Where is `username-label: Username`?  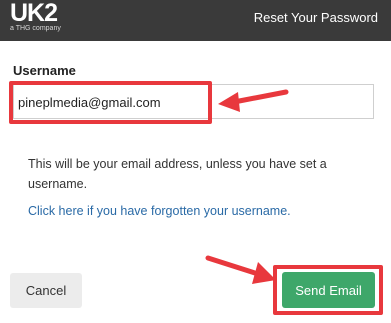
username-label: Username is located at coordinates (44, 70).